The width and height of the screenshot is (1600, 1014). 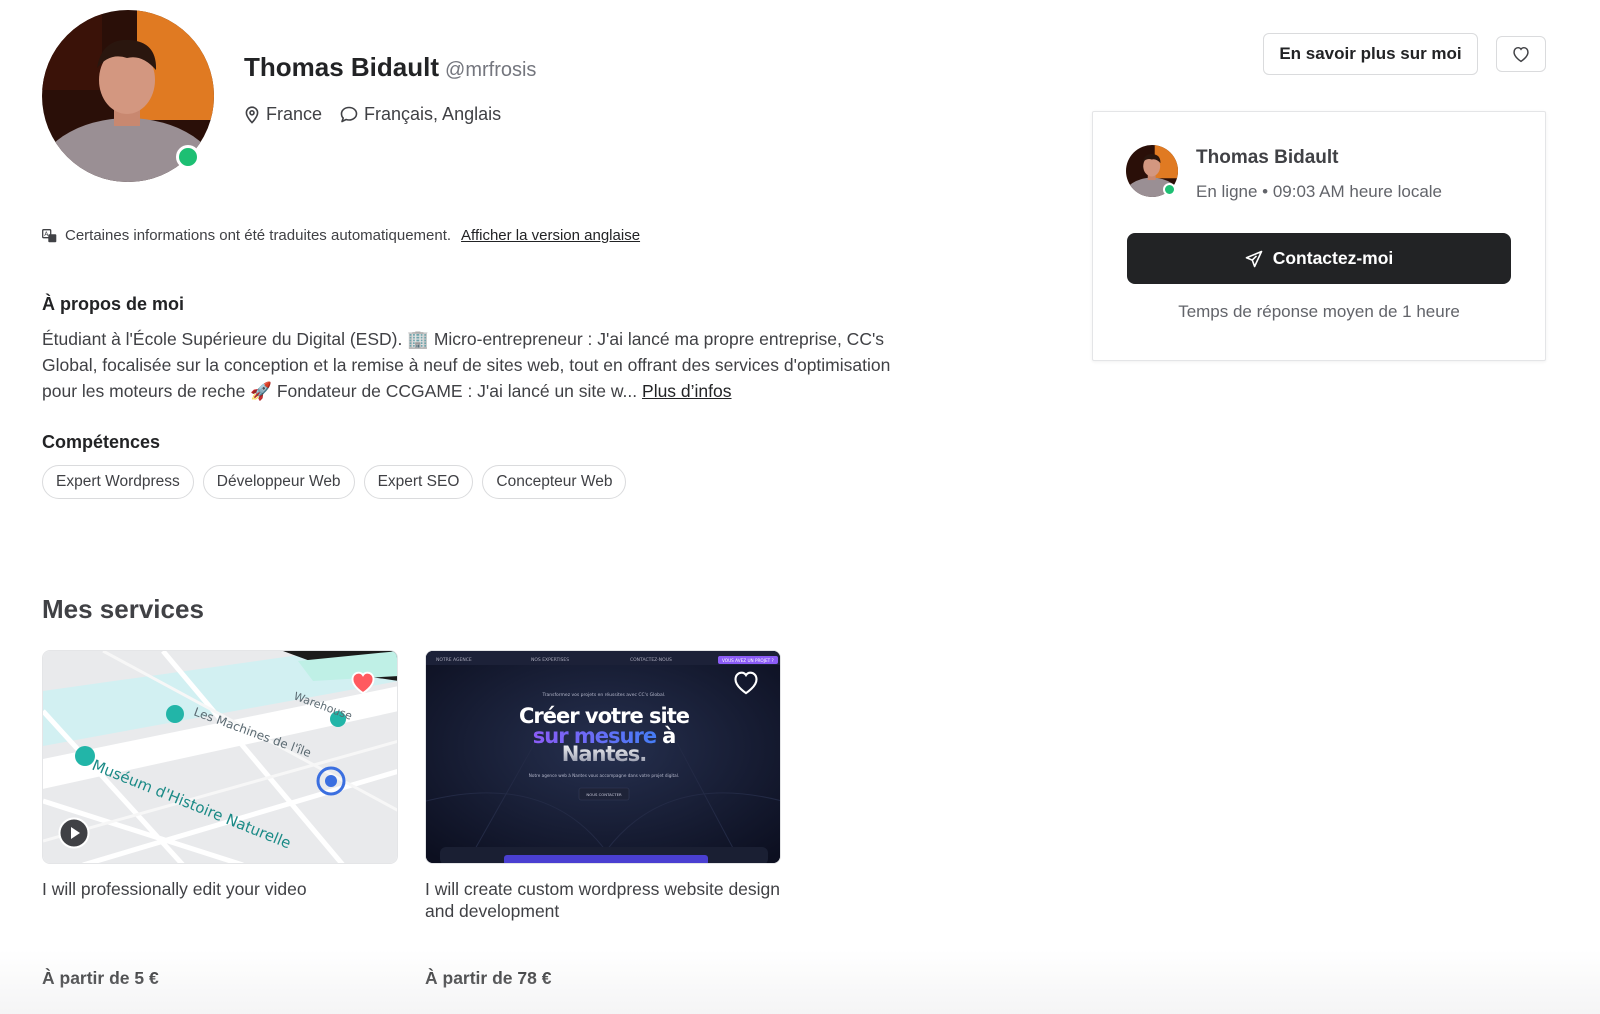 I want to click on about-me-button: En savoir plus sur moi, so click(x=1370, y=54).